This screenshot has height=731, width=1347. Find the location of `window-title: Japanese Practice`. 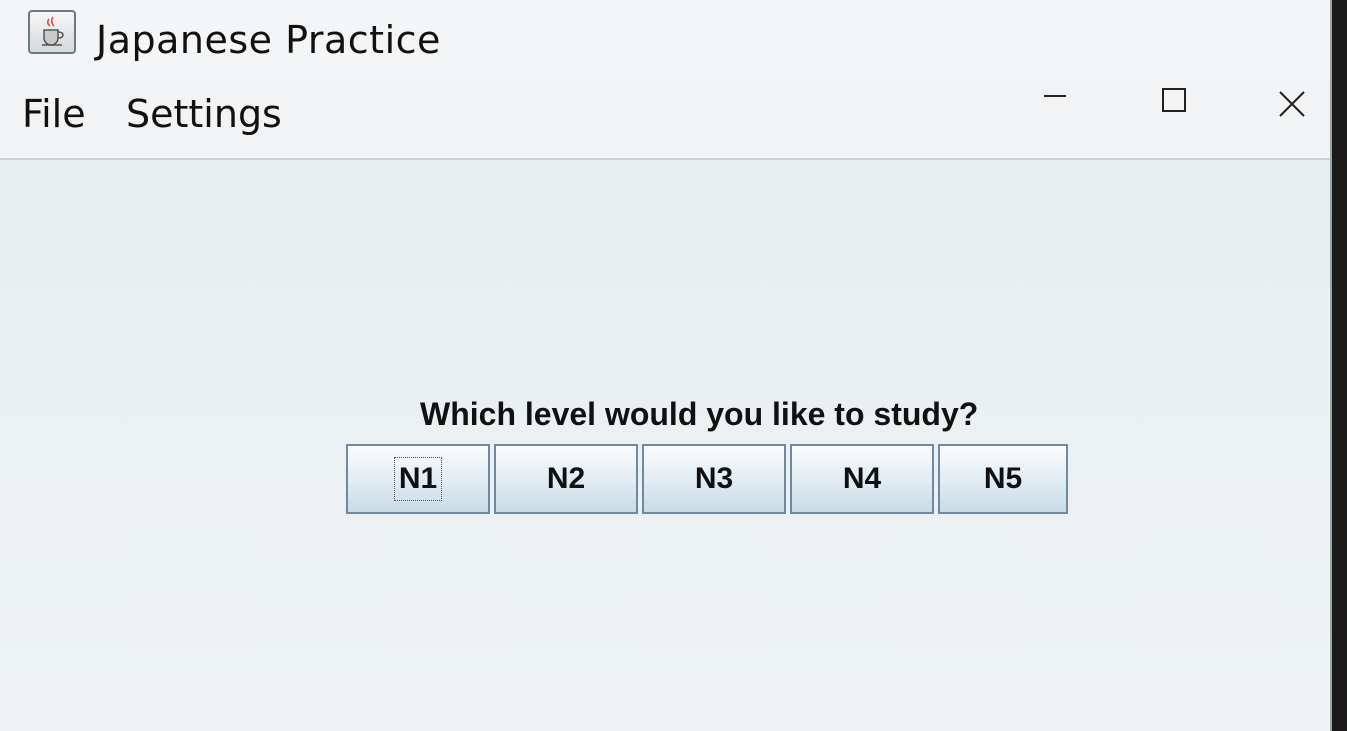

window-title: Japanese Practice is located at coordinates (268, 40).